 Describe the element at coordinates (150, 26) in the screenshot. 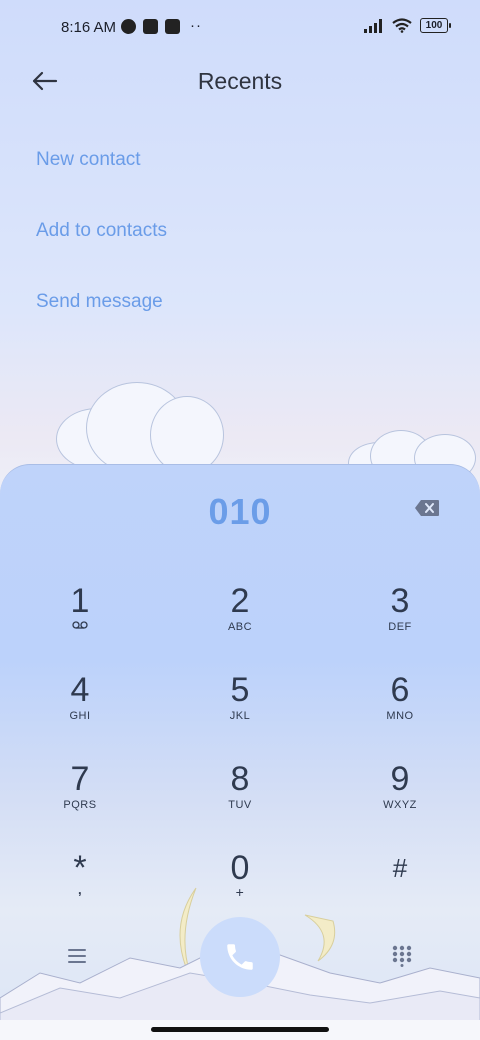

I see `gallery-notification-icon` at that location.